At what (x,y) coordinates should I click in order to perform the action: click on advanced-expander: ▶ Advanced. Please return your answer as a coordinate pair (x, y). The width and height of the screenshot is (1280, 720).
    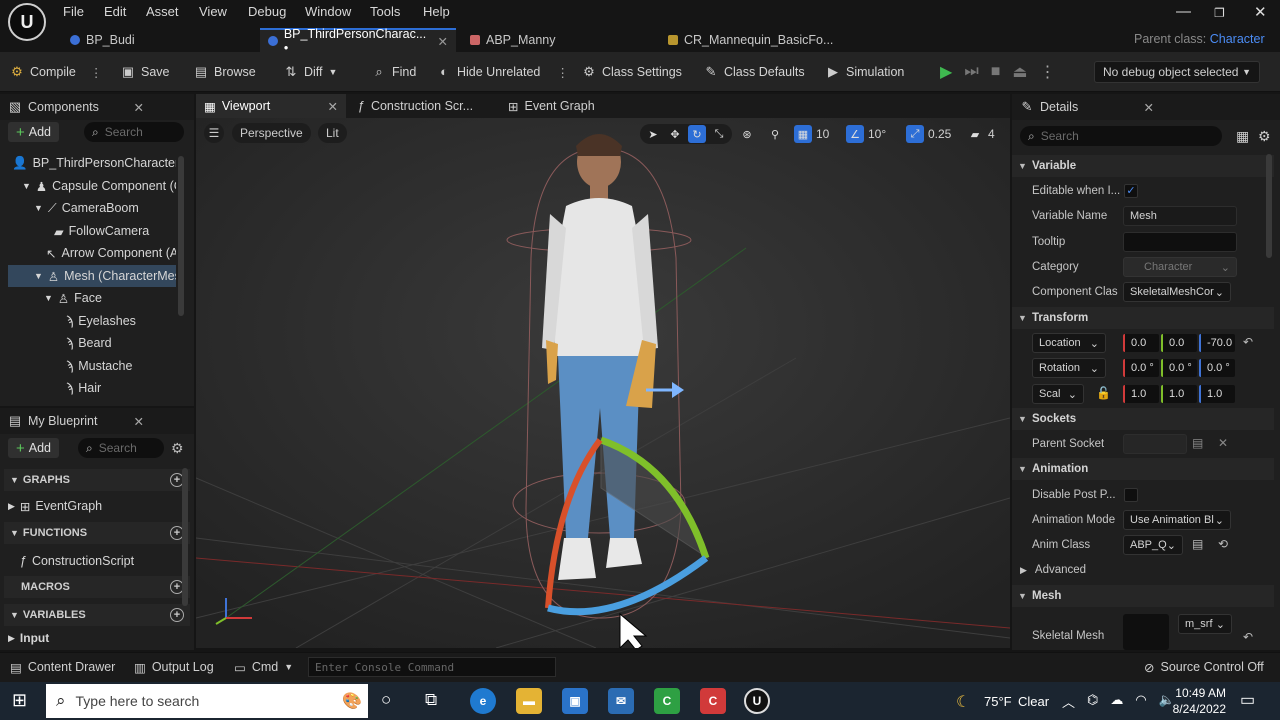
    Looking at the image, I should click on (1053, 570).